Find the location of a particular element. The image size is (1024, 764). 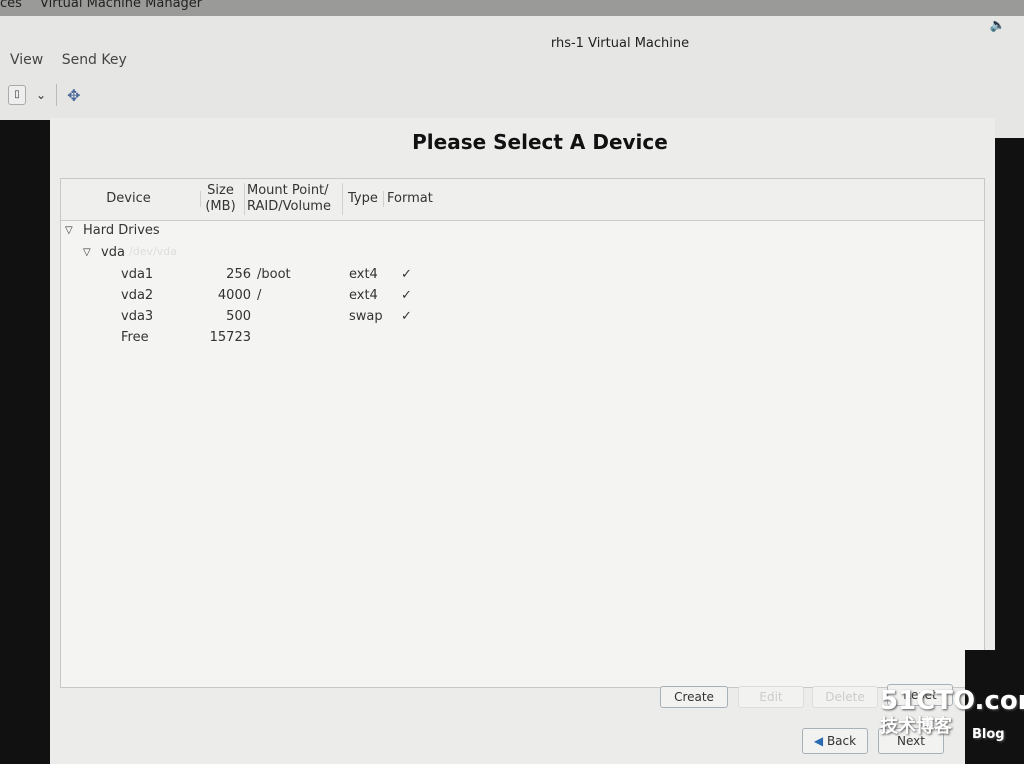

watermark-logo: 51CTO.com技术博客Blog is located at coordinates (952, 714).